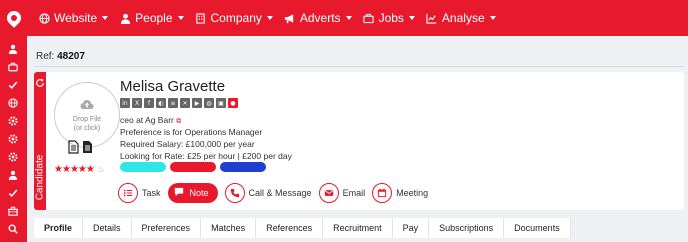  Describe the element at coordinates (179, 103) in the screenshot. I see `social-links: in X f ◐ ≡ ✕ ▶ ◍ ▣ ●` at that location.